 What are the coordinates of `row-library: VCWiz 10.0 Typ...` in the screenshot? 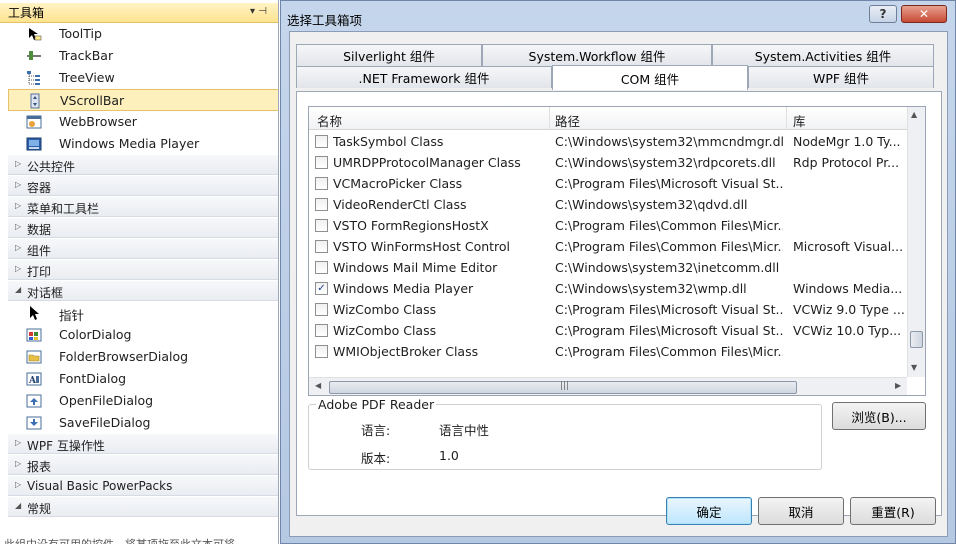 It's located at (847, 330).